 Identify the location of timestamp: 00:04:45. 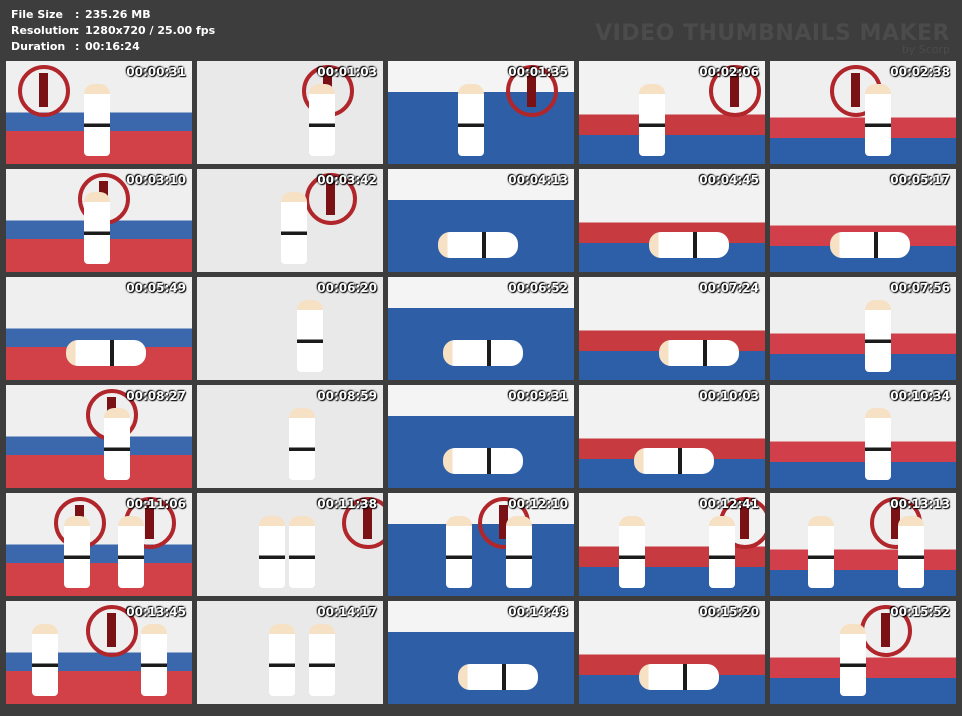
(729, 180).